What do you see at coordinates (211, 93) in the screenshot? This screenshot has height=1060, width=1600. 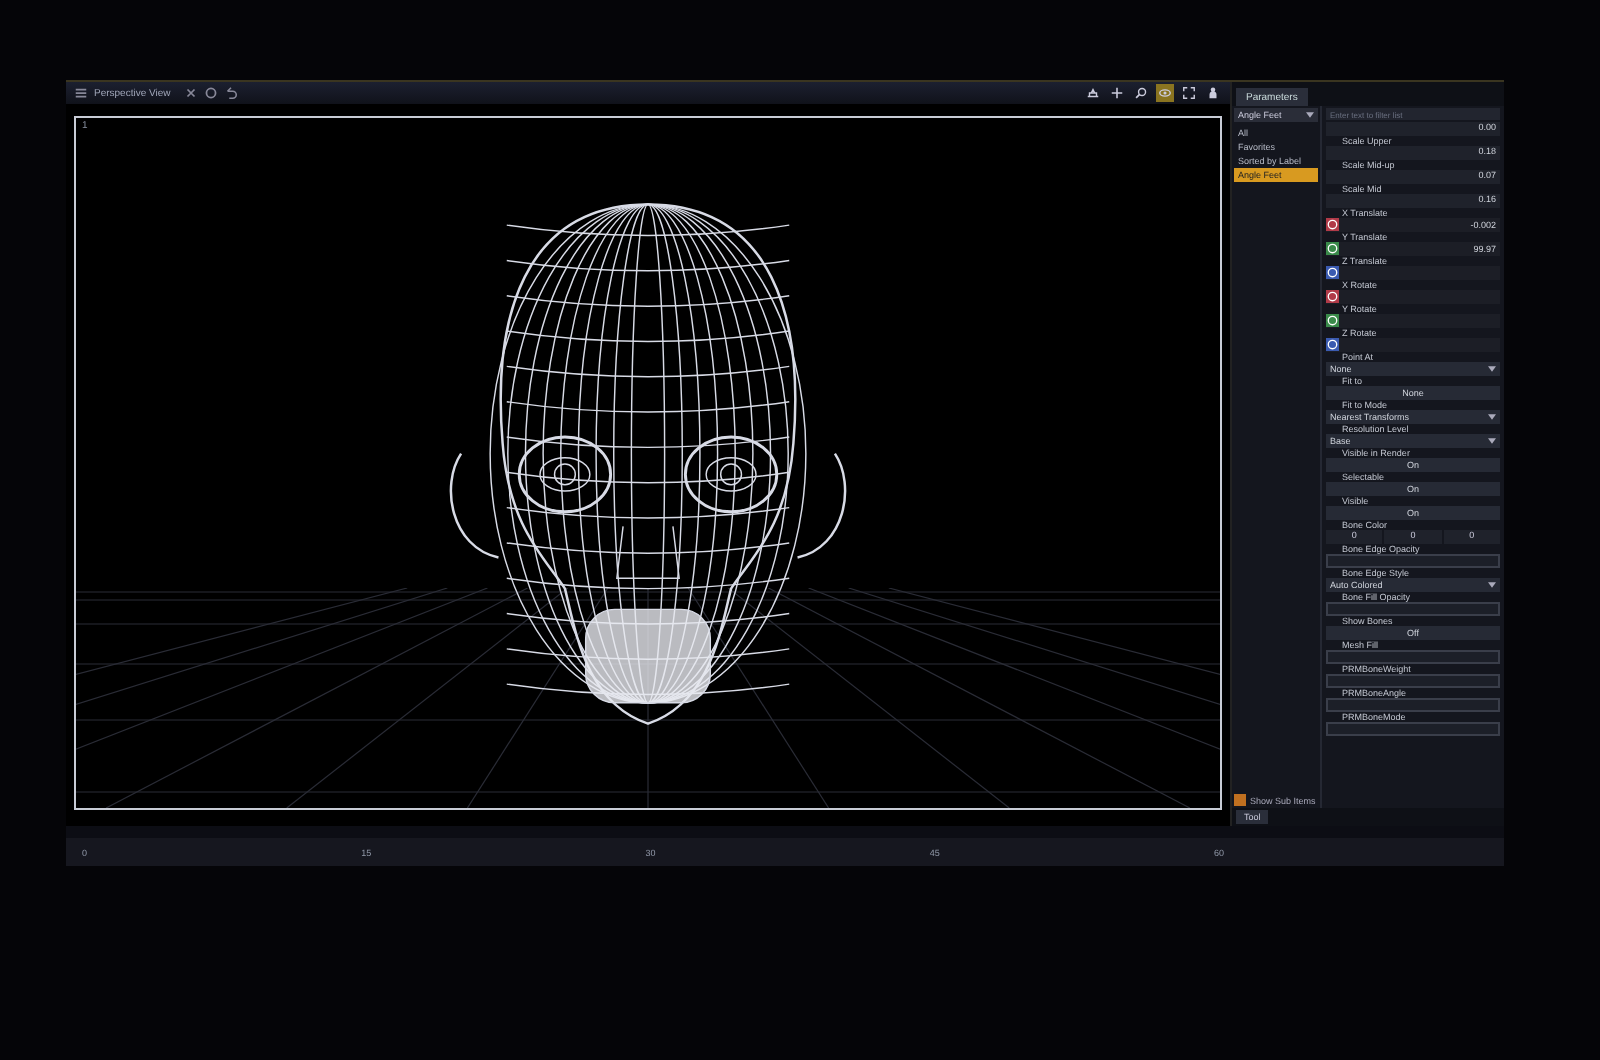 I see `circle-dropdown-icon` at bounding box center [211, 93].